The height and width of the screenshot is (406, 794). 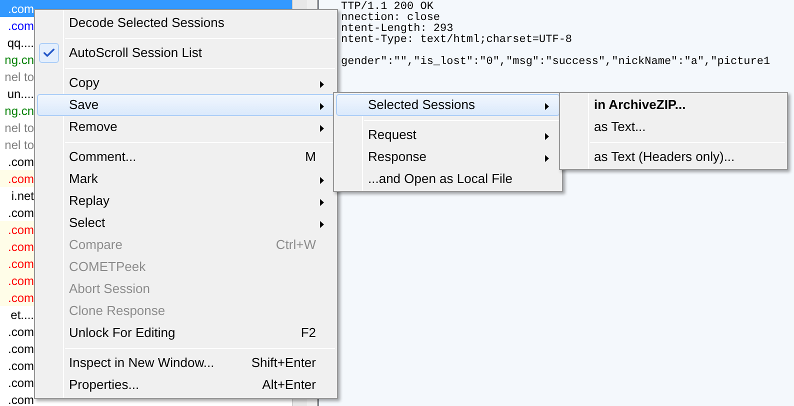 What do you see at coordinates (186, 83) in the screenshot?
I see `menu-item: Copy` at bounding box center [186, 83].